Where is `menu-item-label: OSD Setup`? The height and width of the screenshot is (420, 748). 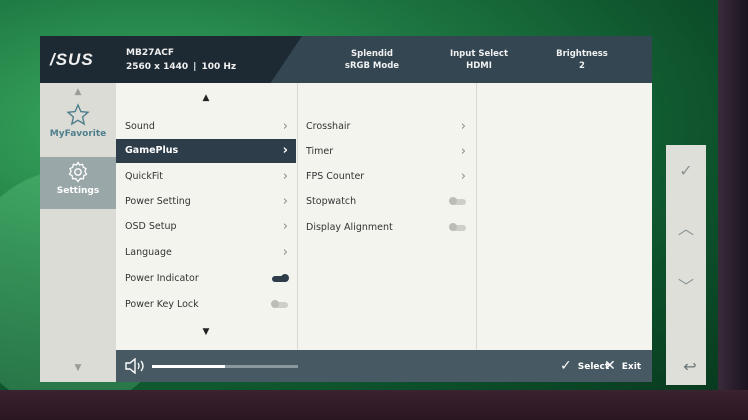 menu-item-label: OSD Setup is located at coordinates (151, 226).